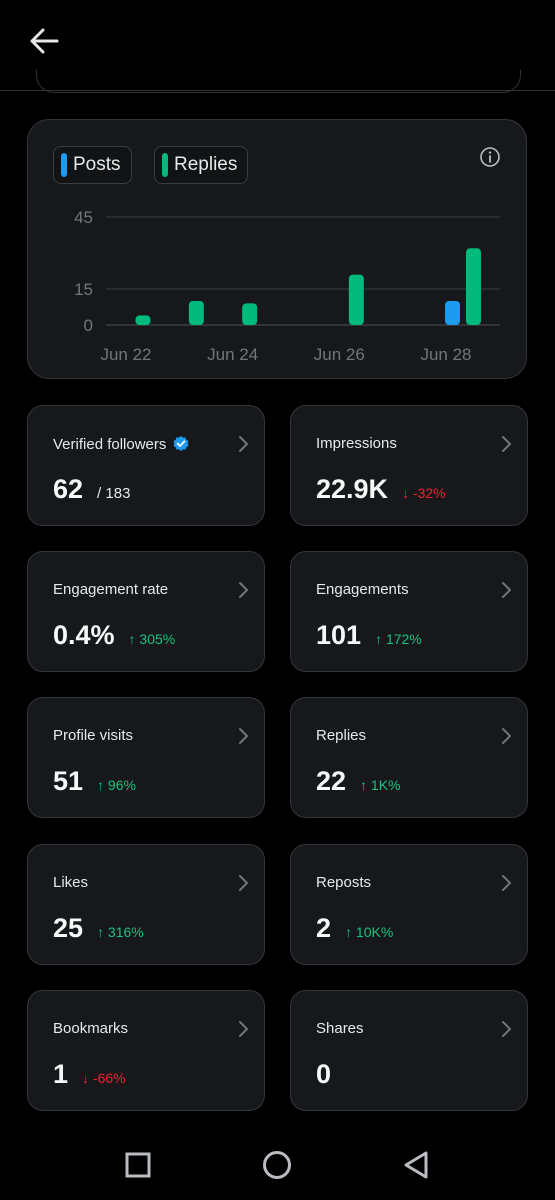 This screenshot has width=555, height=1200. I want to click on system-nav-bar, so click(277, 1165).